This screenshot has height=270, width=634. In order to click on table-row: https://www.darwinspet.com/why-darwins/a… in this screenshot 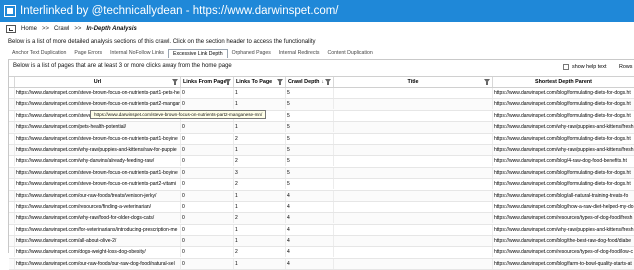, I will do `click(321, 162)`.